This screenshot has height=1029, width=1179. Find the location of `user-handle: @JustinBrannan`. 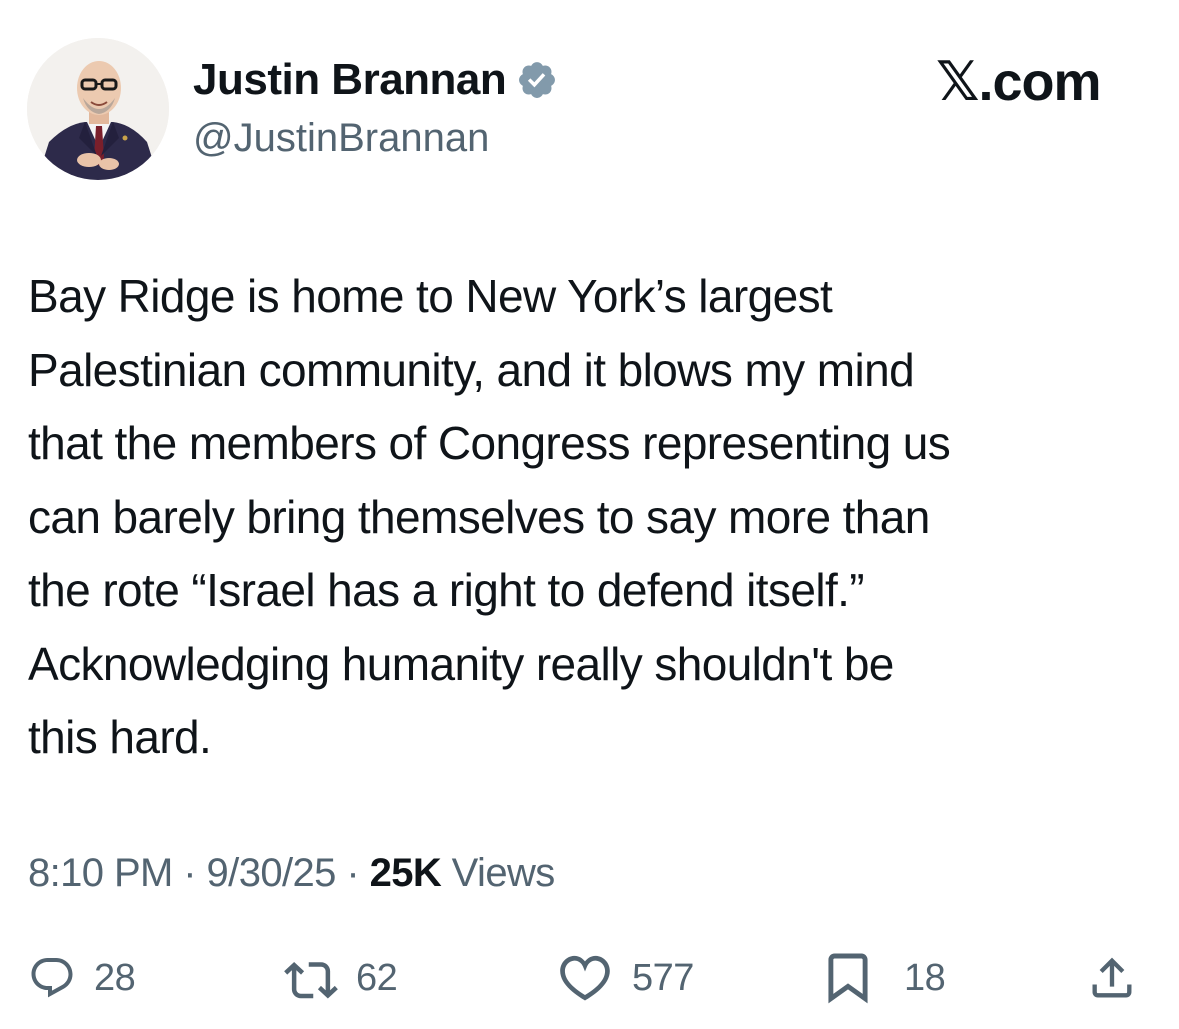

user-handle: @JustinBrannan is located at coordinates (341, 138).